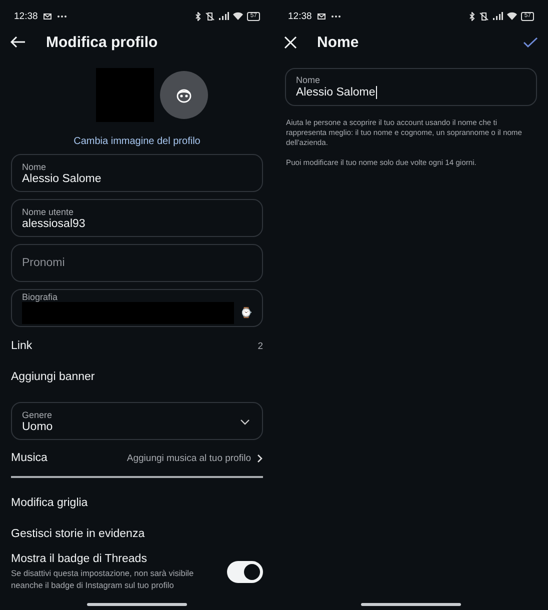 Image resolution: width=548 pixels, height=610 pixels. What do you see at coordinates (49, 503) in the screenshot?
I see `menu-item: Modifica griglia` at bounding box center [49, 503].